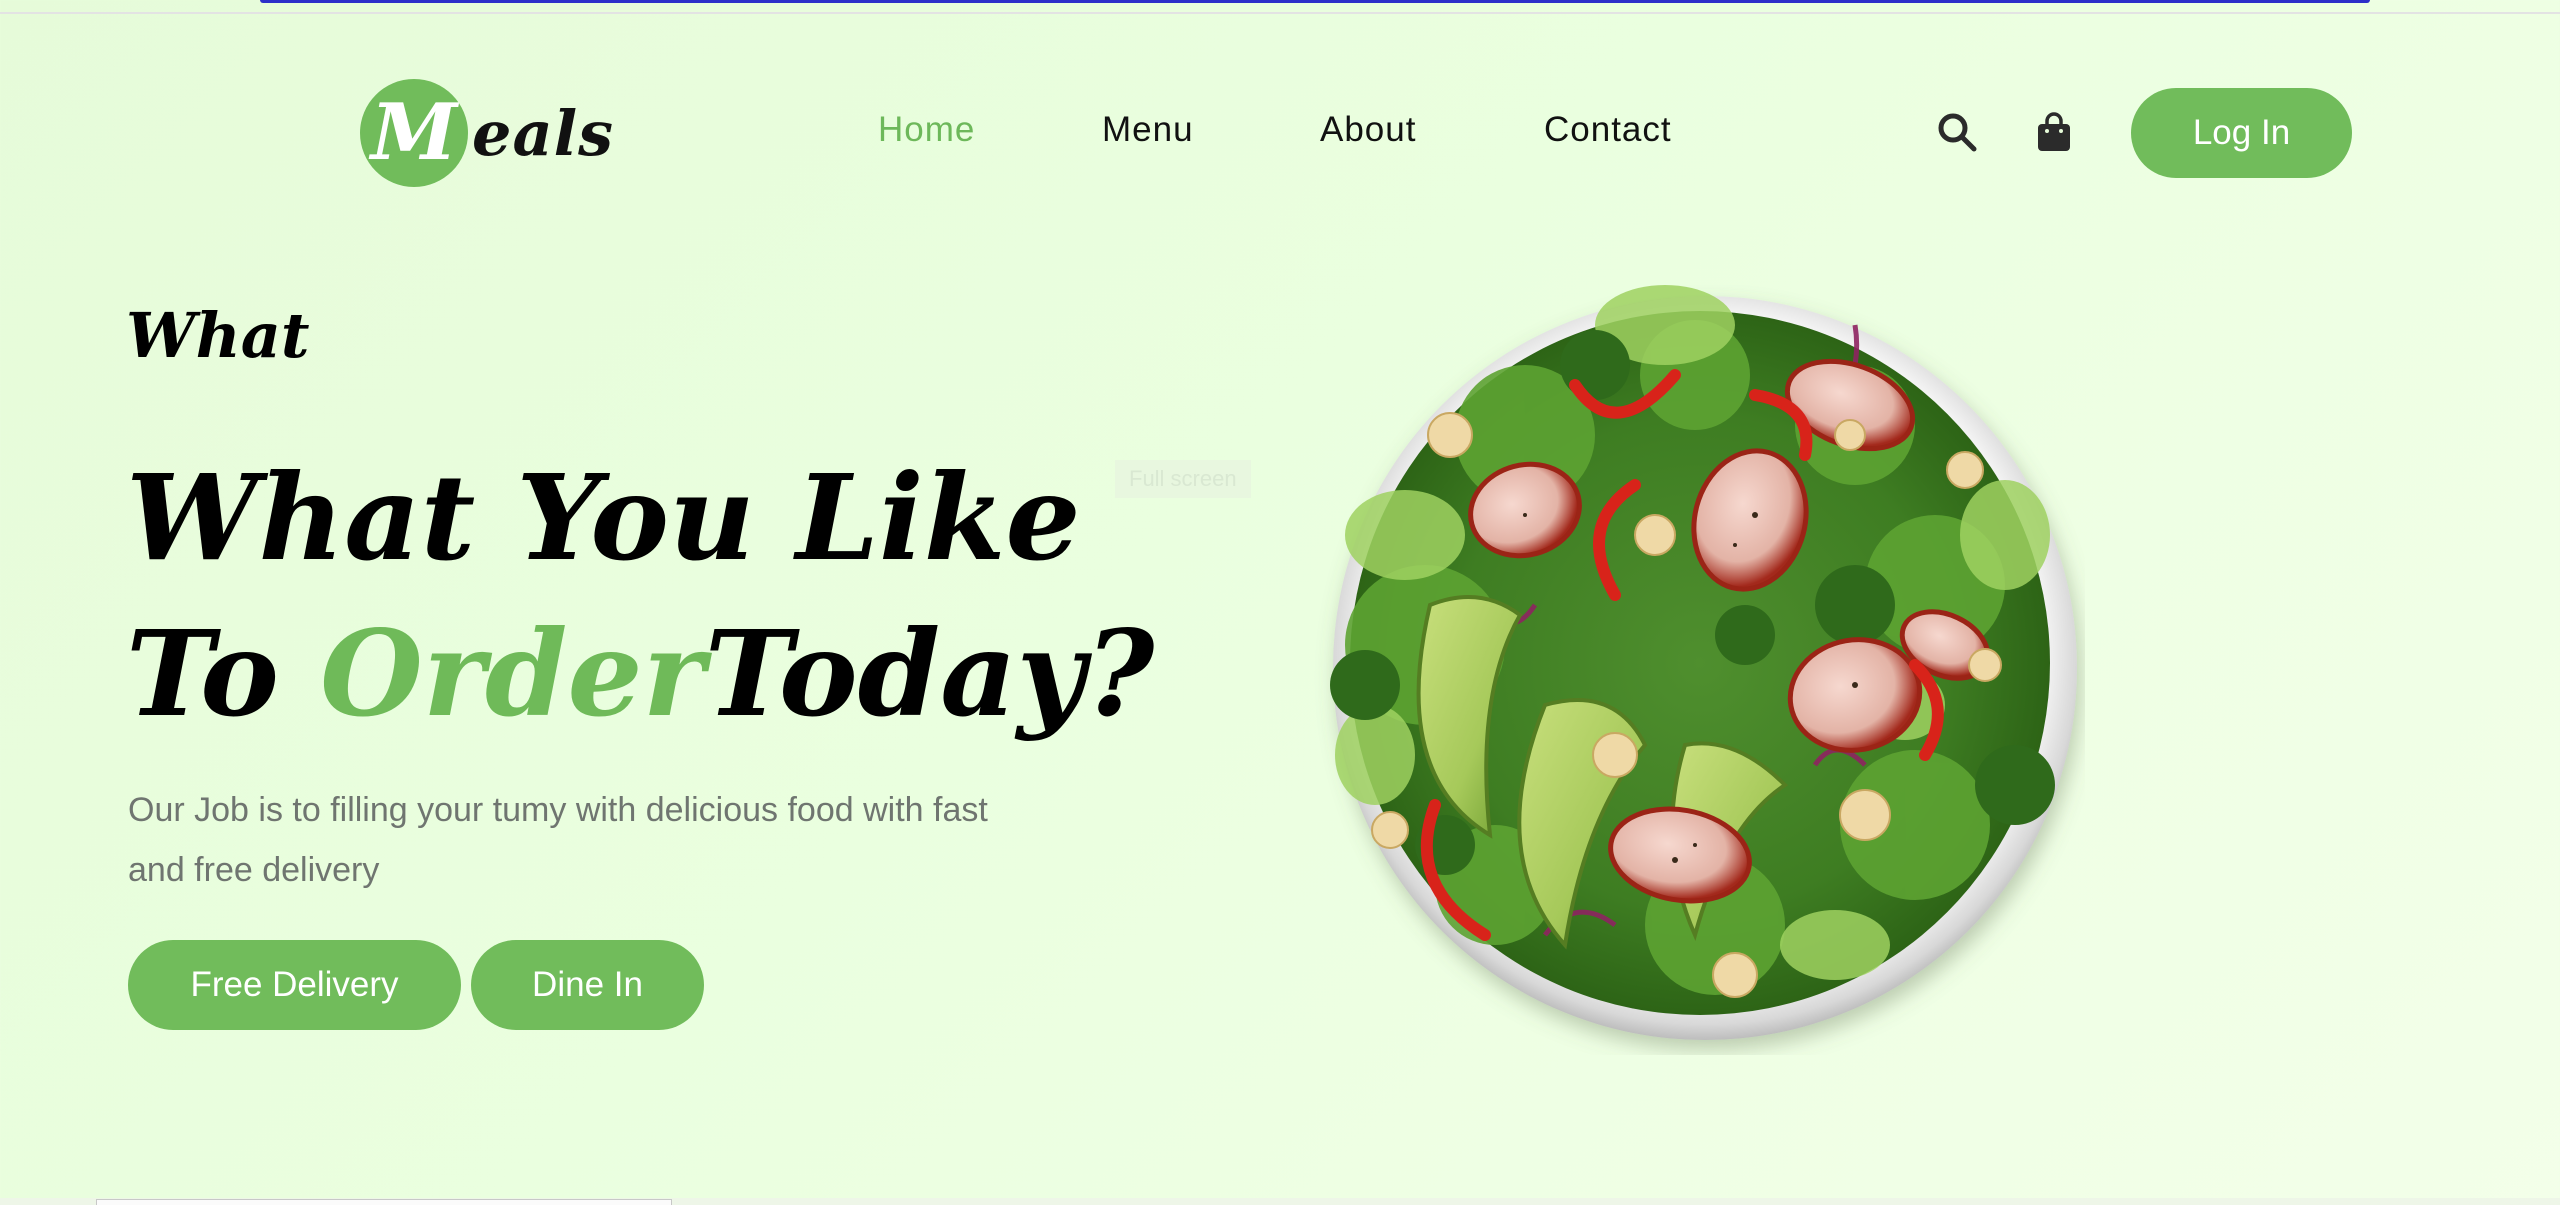  What do you see at coordinates (1280, 13) in the screenshot?
I see `browser-frame-line` at bounding box center [1280, 13].